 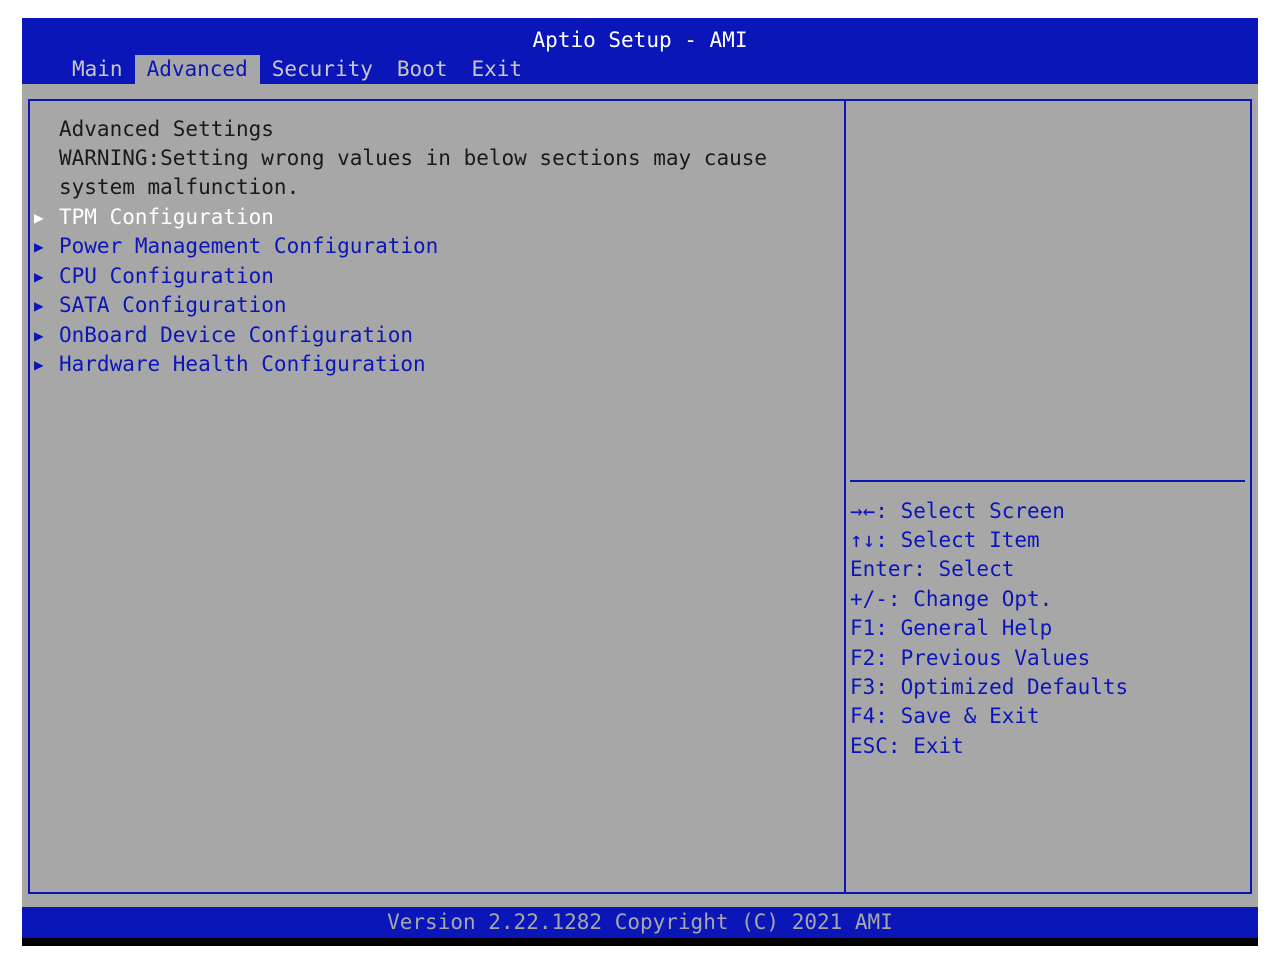 I want to click on menu-item-power-management-configuration: ▶ Power Management Configuration, so click(x=236, y=246).